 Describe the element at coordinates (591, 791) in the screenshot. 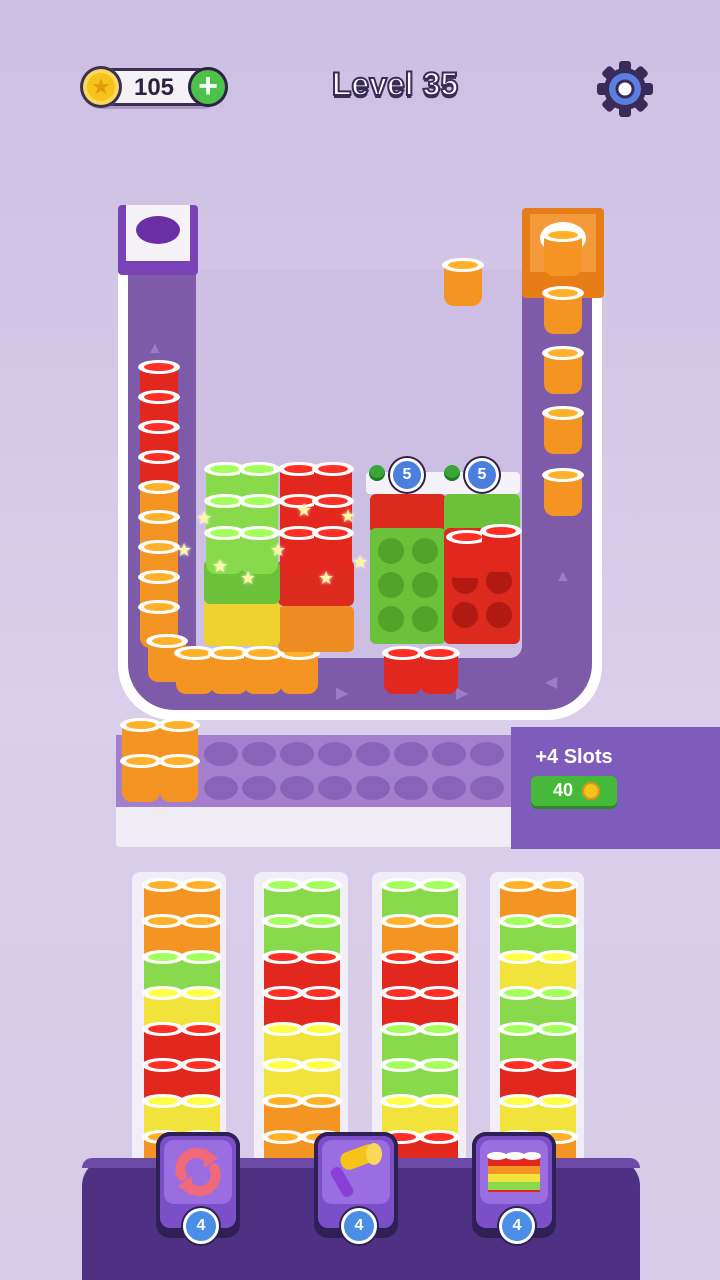

I see `coin-icon` at that location.